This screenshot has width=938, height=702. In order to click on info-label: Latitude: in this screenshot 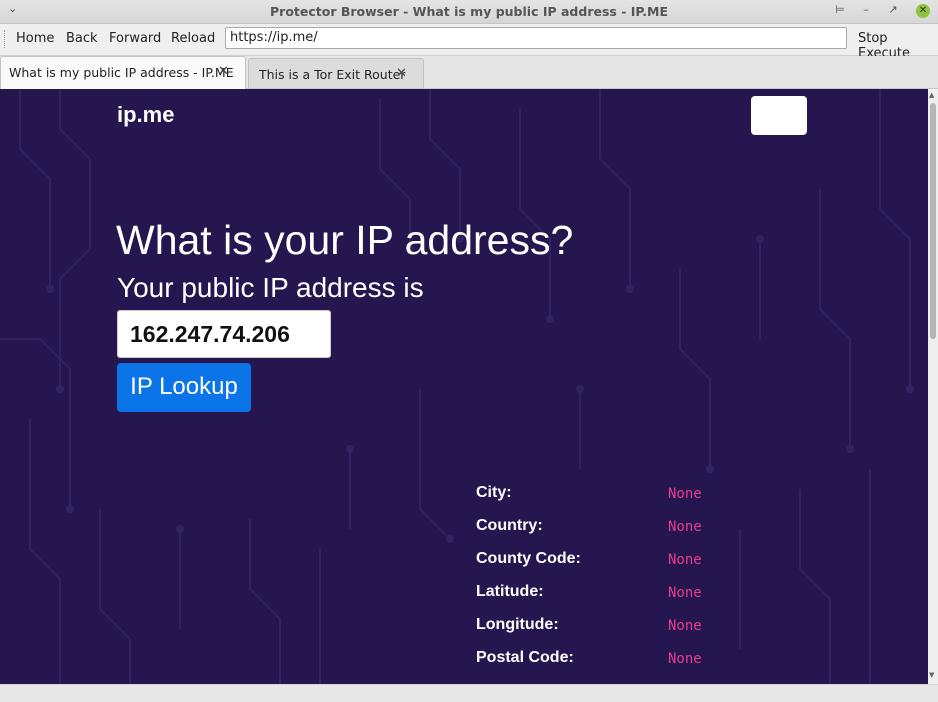, I will do `click(510, 591)`.